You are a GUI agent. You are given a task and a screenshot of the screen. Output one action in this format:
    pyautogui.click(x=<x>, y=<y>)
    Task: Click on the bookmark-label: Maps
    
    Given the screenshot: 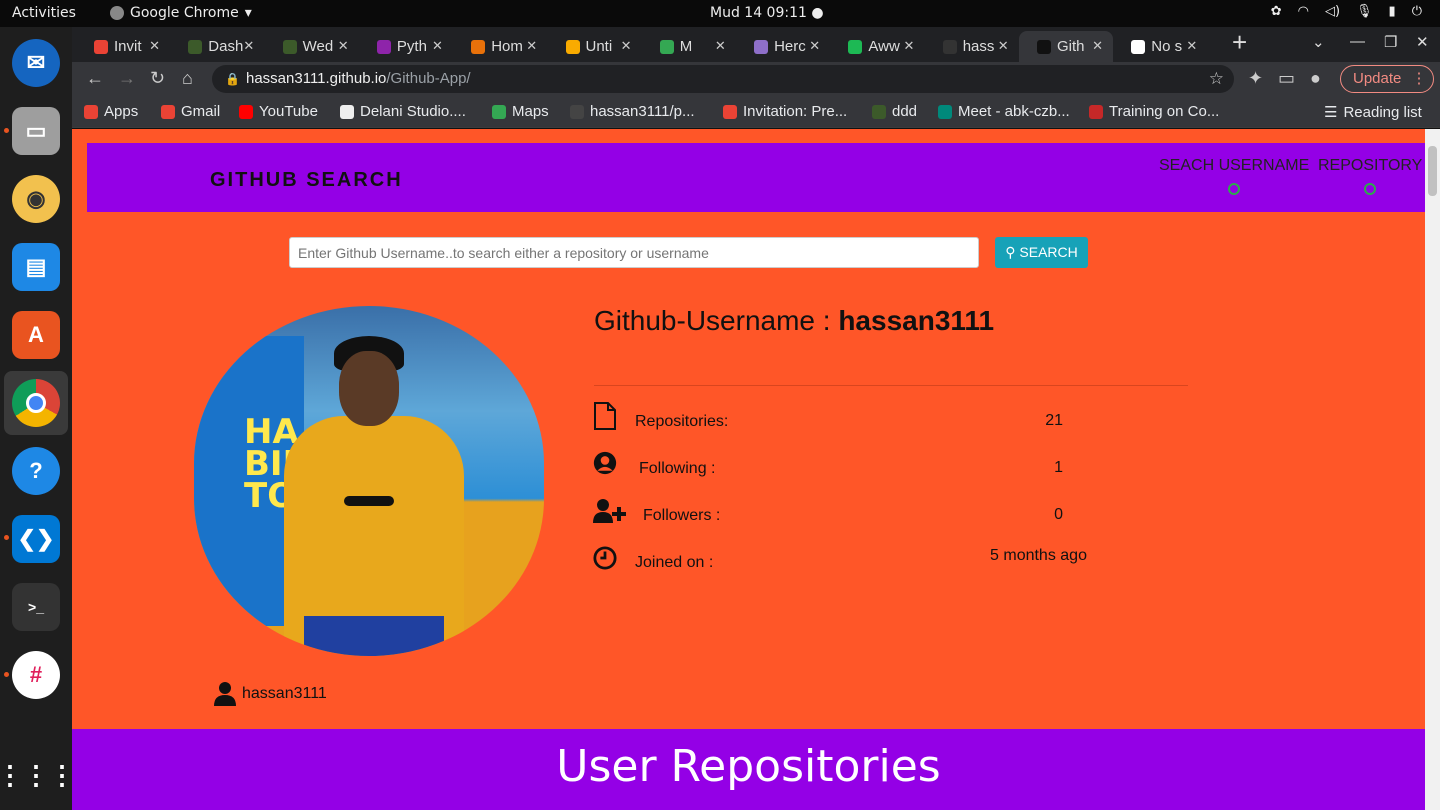 What is the action you would take?
    pyautogui.click(x=530, y=111)
    